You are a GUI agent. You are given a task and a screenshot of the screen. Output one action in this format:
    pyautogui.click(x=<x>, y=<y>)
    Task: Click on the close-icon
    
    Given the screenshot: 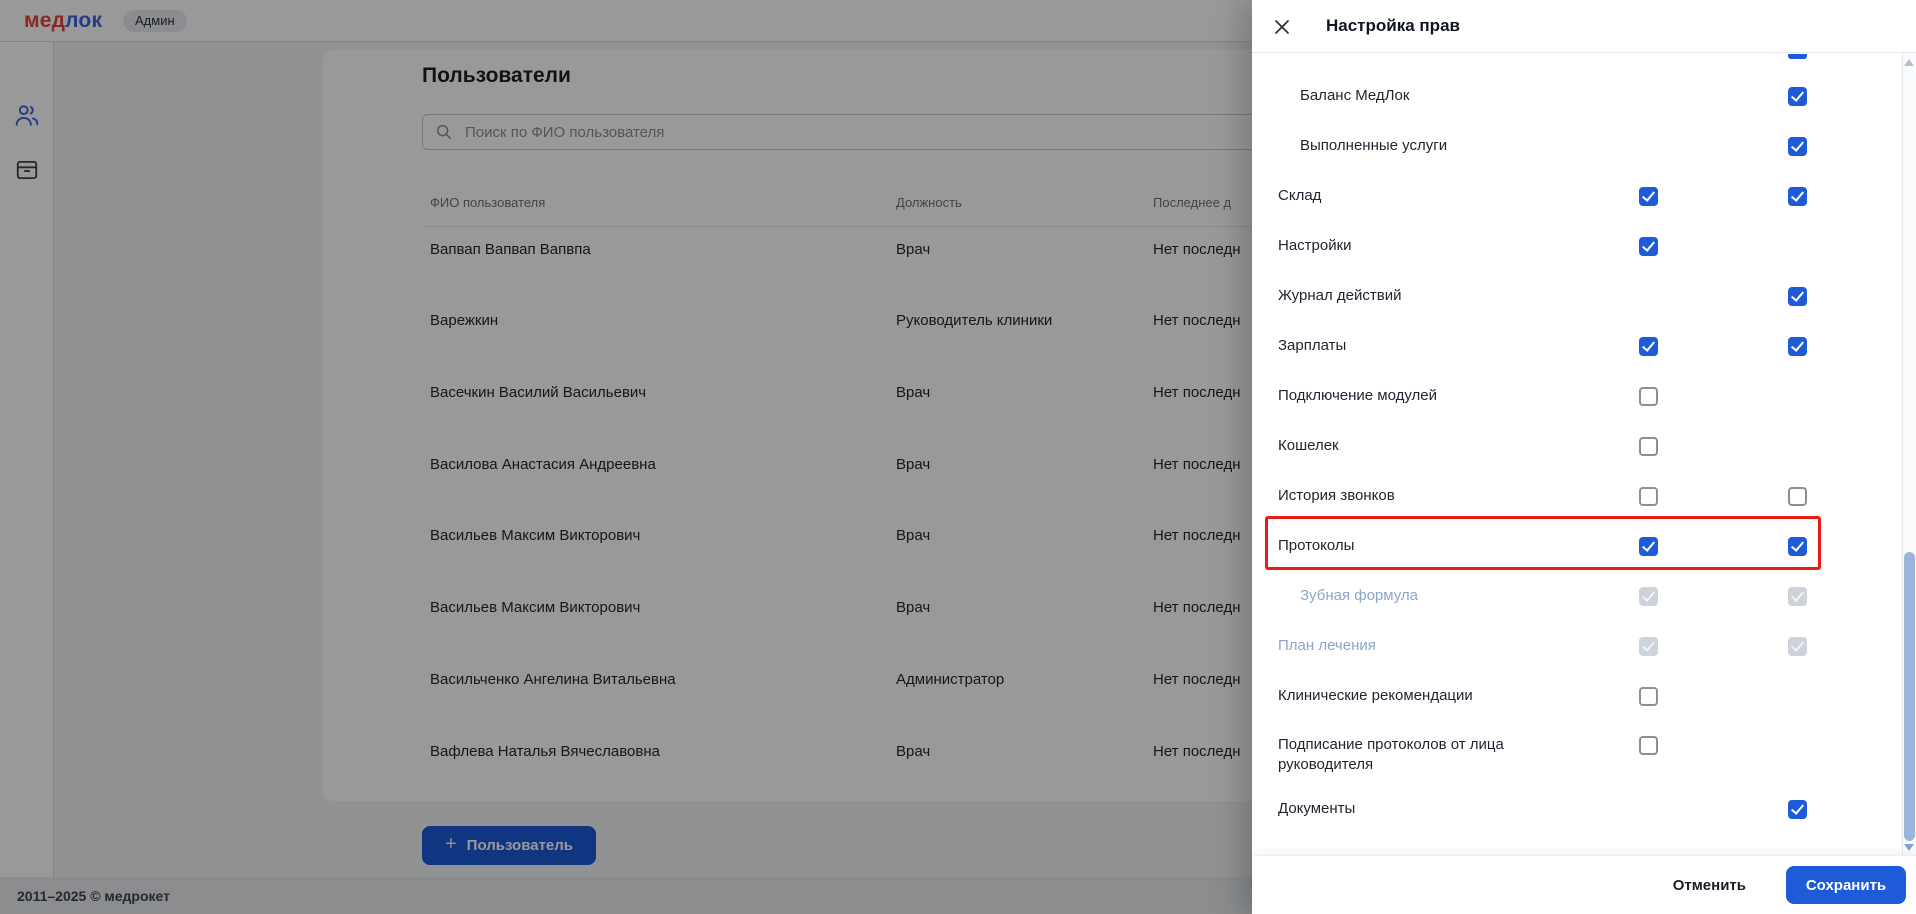 What is the action you would take?
    pyautogui.click(x=1282, y=30)
    